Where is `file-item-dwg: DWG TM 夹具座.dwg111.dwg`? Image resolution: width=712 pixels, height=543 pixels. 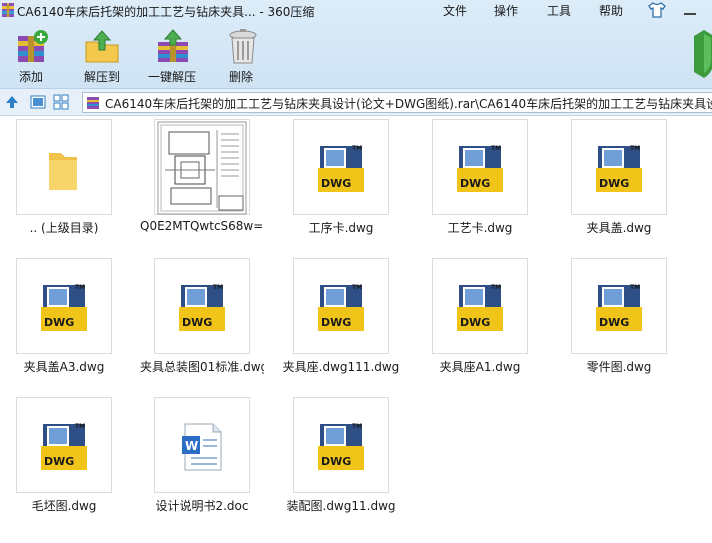 file-item-dwg: DWG TM 夹具座.dwg111.dwg is located at coordinates (348, 320).